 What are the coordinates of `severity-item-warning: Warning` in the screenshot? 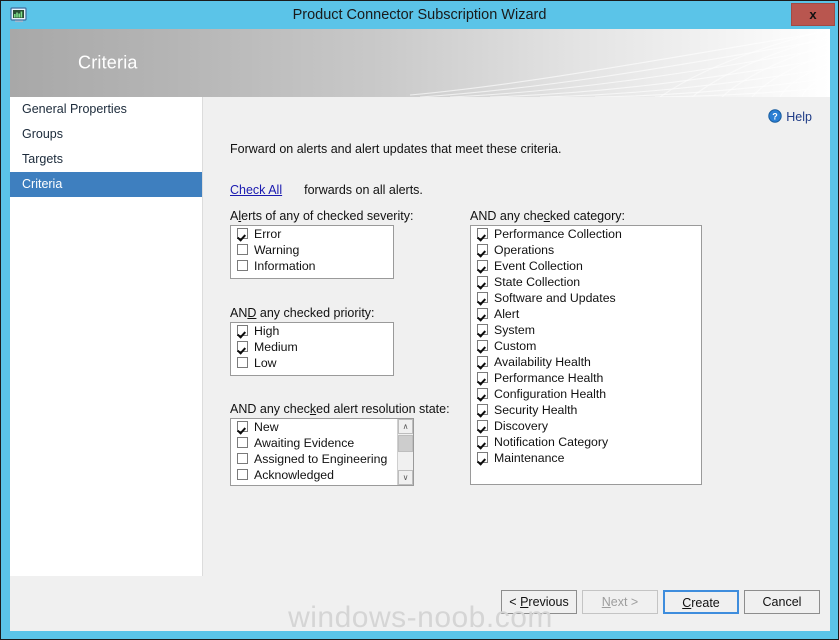 It's located at (312, 250).